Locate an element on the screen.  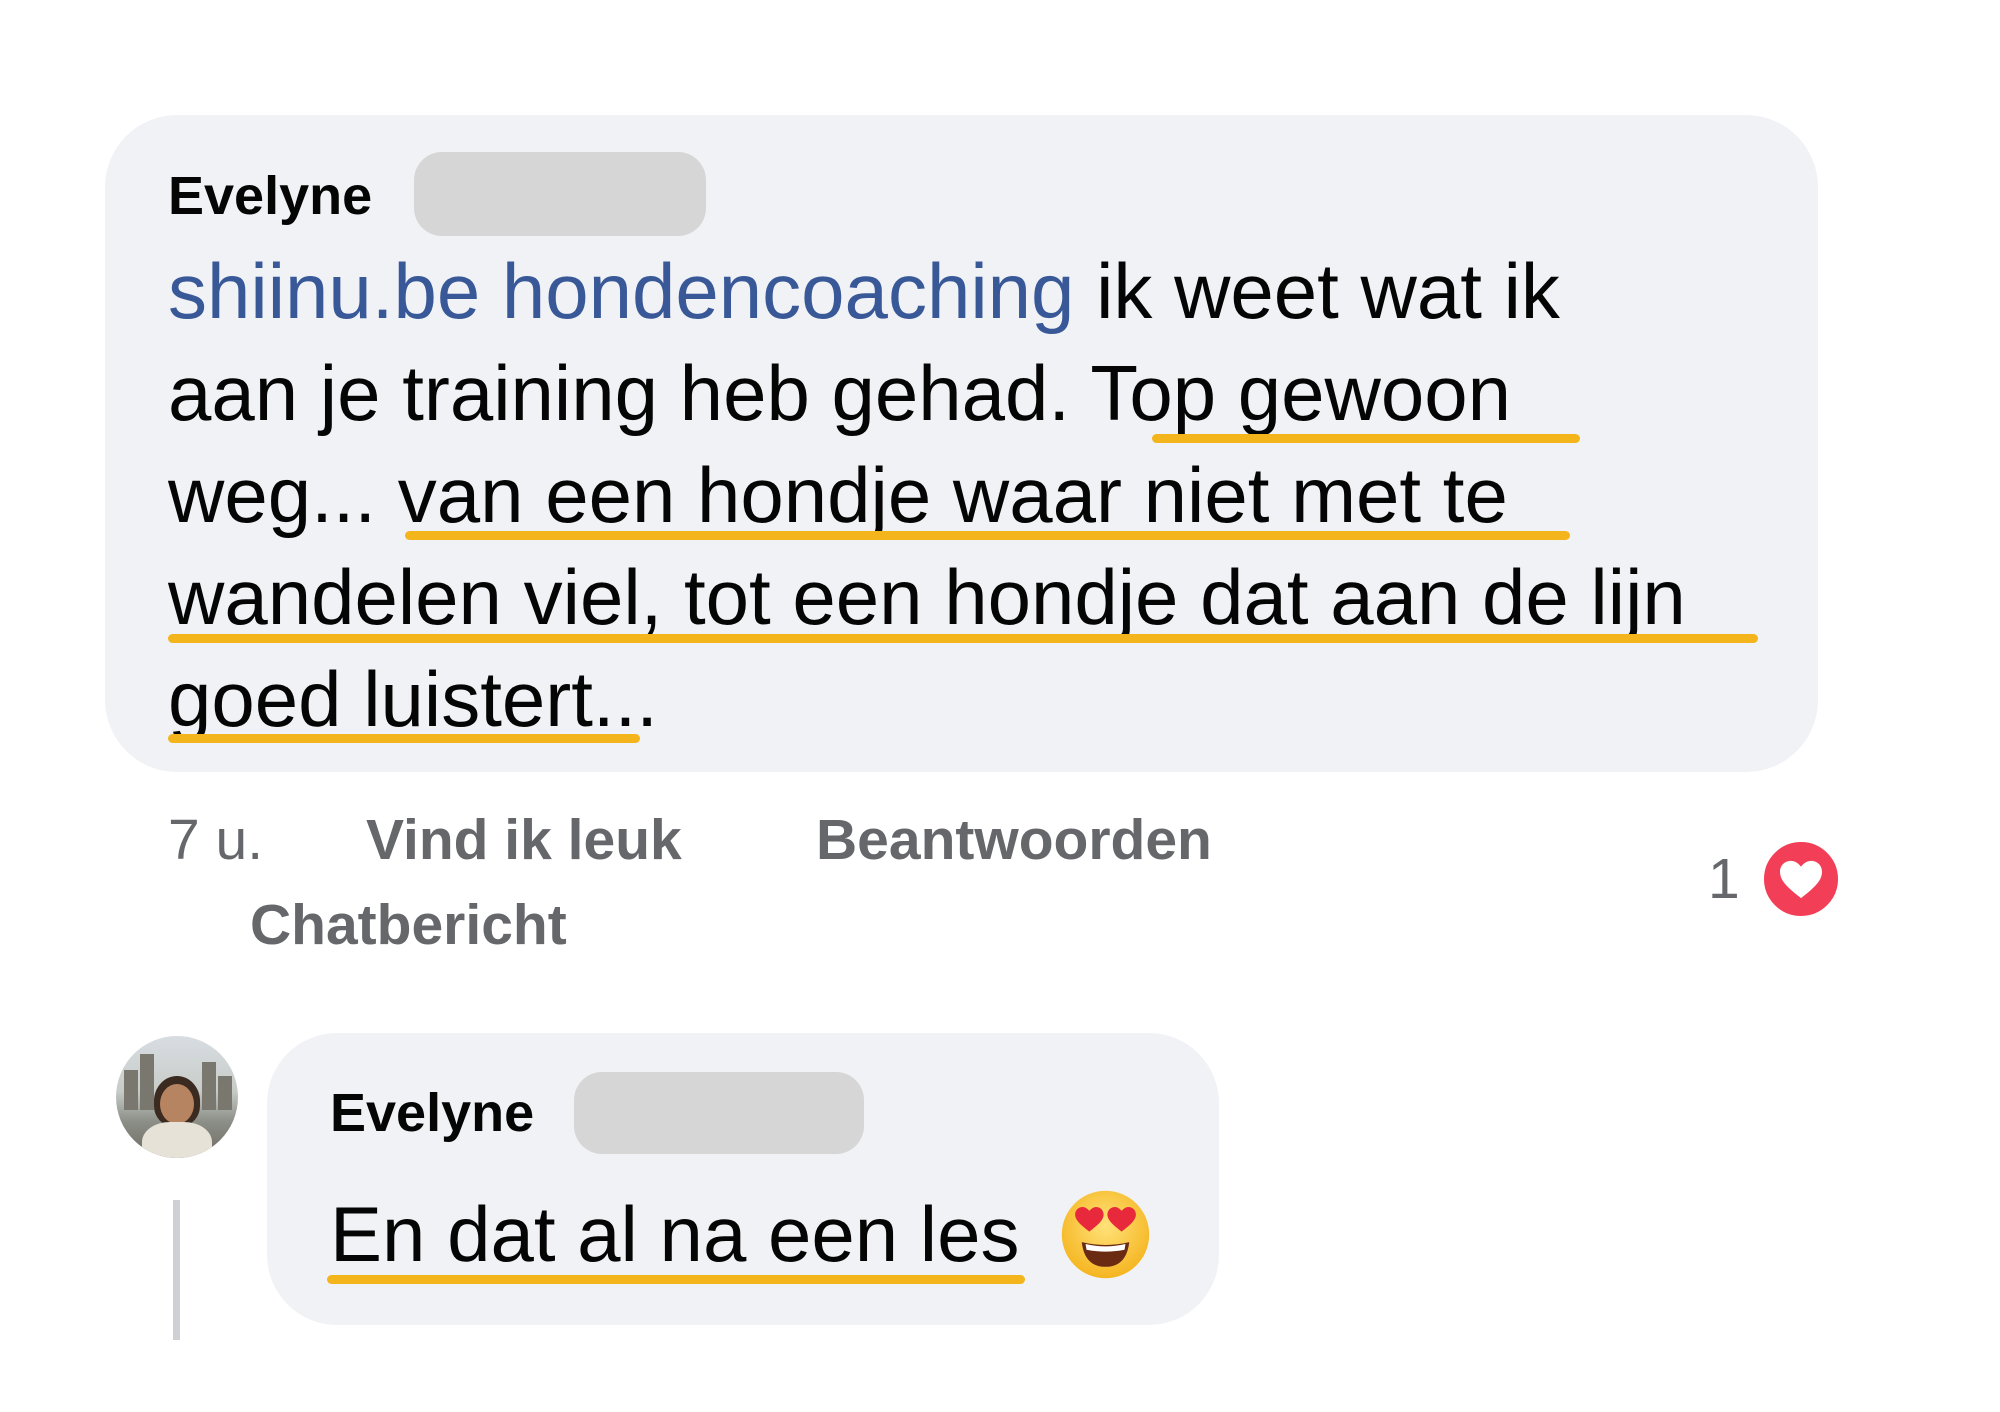
reaction-count: 1 is located at coordinates (1724, 879).